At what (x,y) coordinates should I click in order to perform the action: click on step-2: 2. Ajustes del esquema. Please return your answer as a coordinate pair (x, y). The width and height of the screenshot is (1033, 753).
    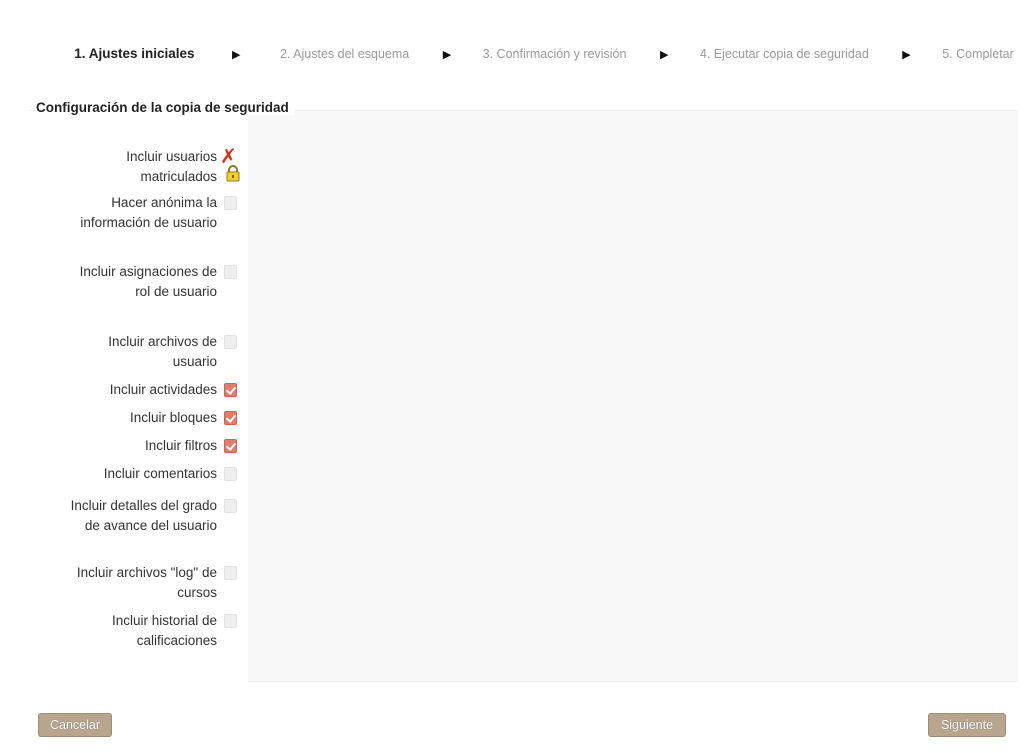
    Looking at the image, I should click on (344, 54).